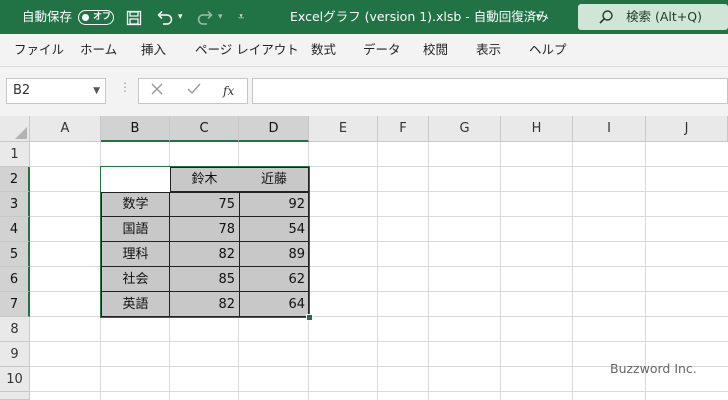 This screenshot has width=728, height=400. What do you see at coordinates (96, 91) in the screenshot?
I see `name-box-dropdown-icon: ▼` at bounding box center [96, 91].